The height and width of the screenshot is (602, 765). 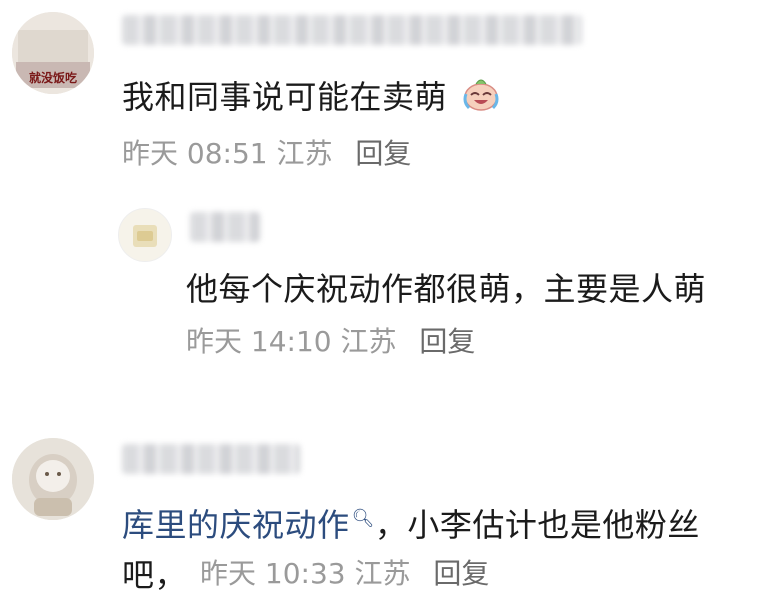 I want to click on comment-time: 昨天 14:10, so click(x=259, y=341).